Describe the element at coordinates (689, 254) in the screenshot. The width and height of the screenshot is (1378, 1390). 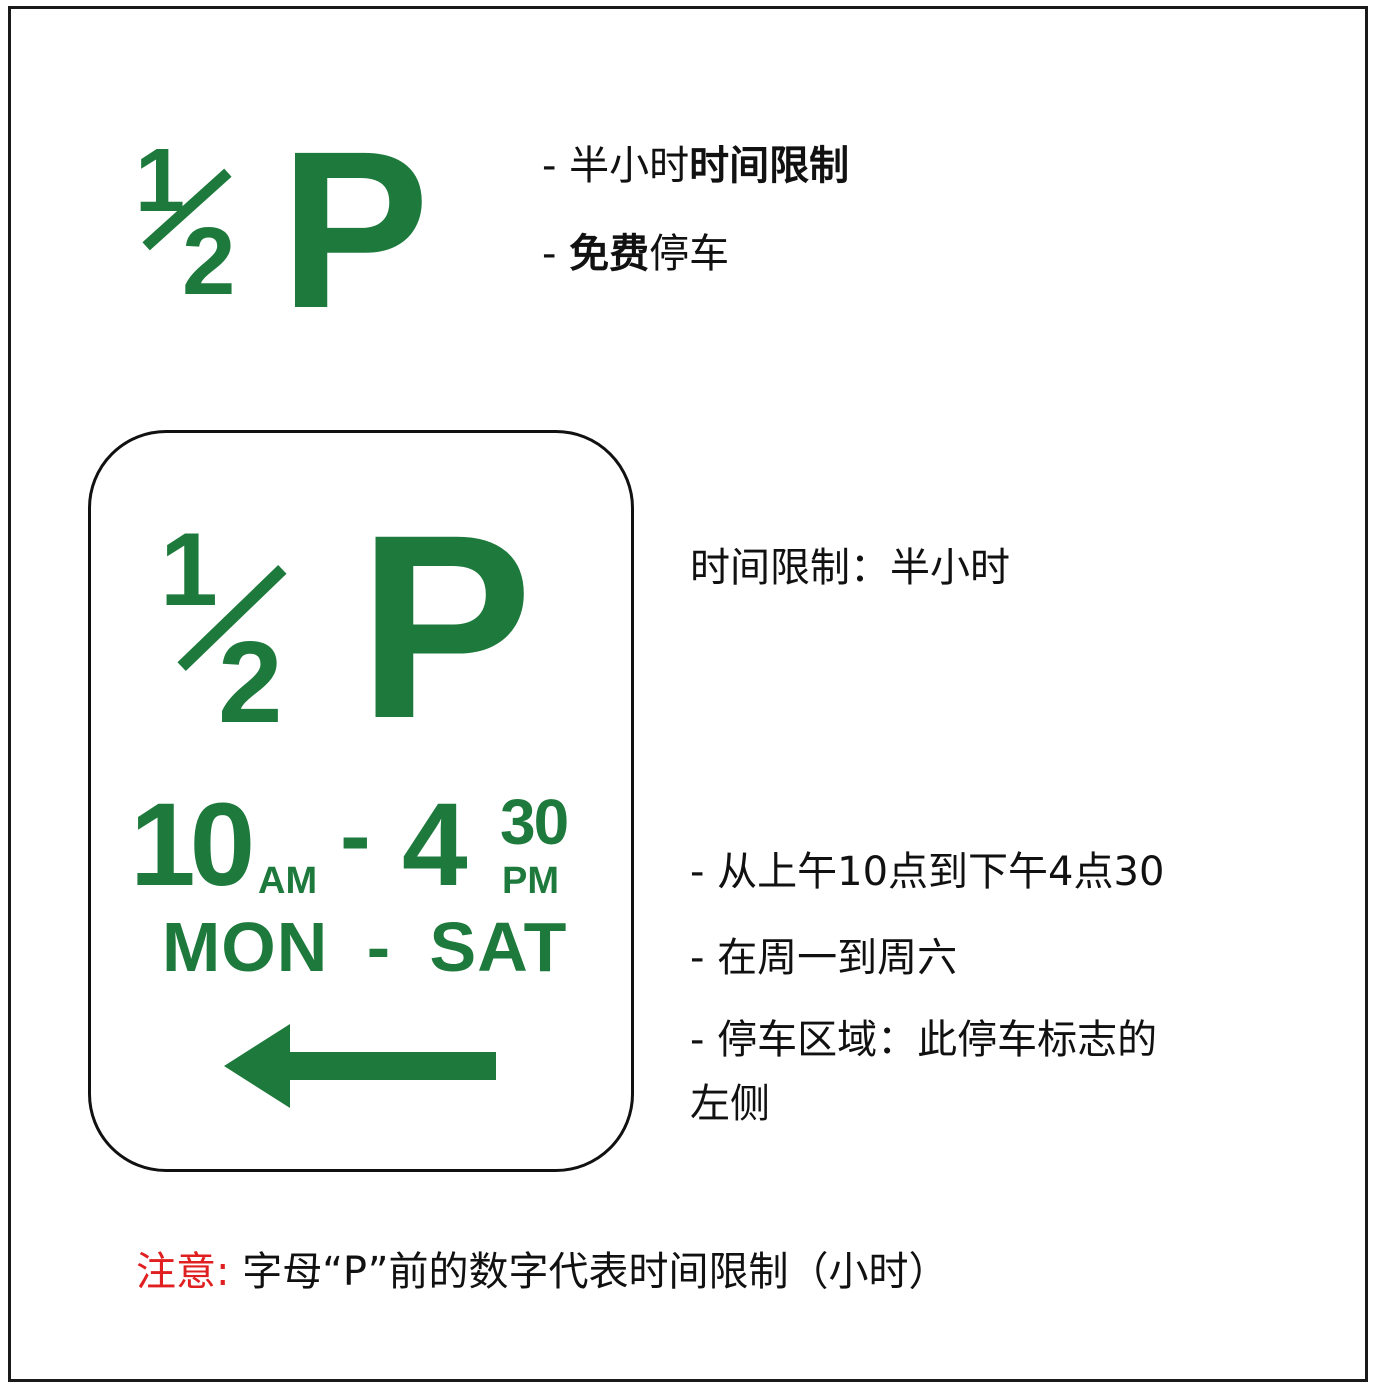
I see `top-desc-line-2-rest: 停车` at that location.